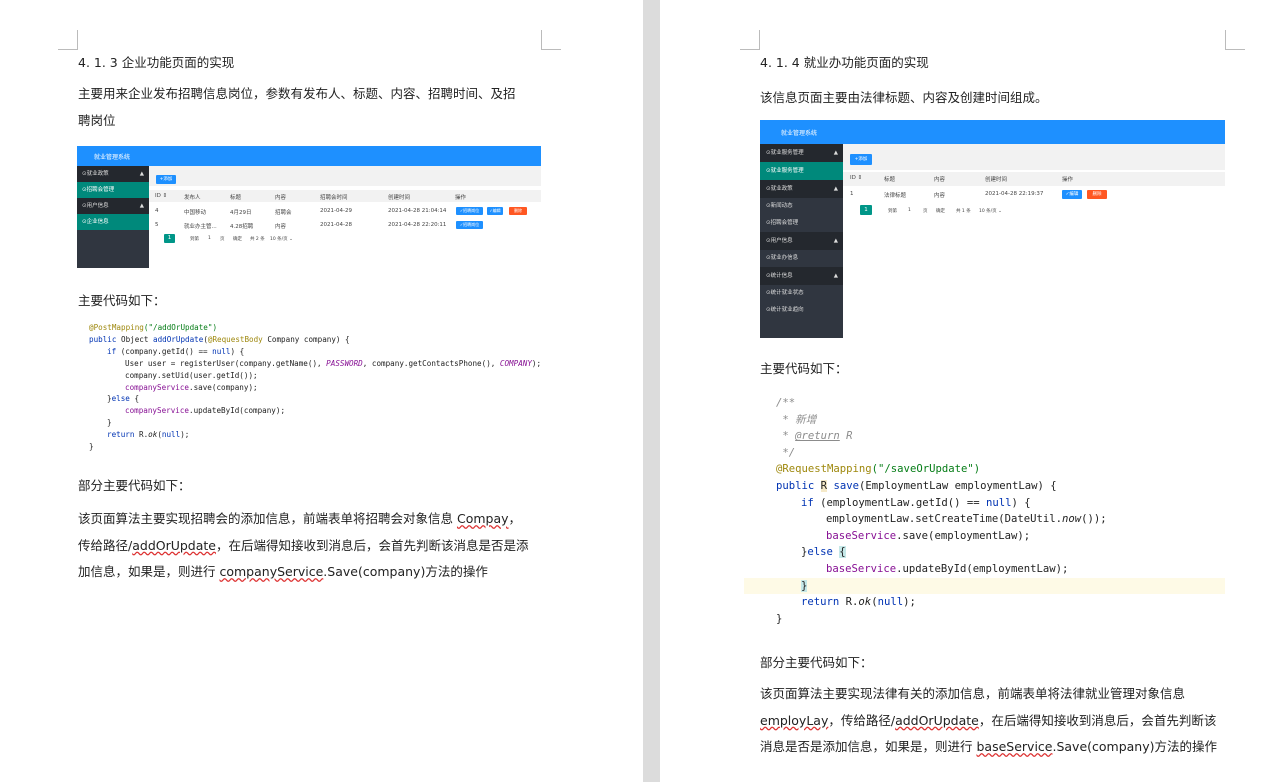  What do you see at coordinates (417, 211) in the screenshot?
I see `table-cell: 2021-04-28 21:04:14` at bounding box center [417, 211].